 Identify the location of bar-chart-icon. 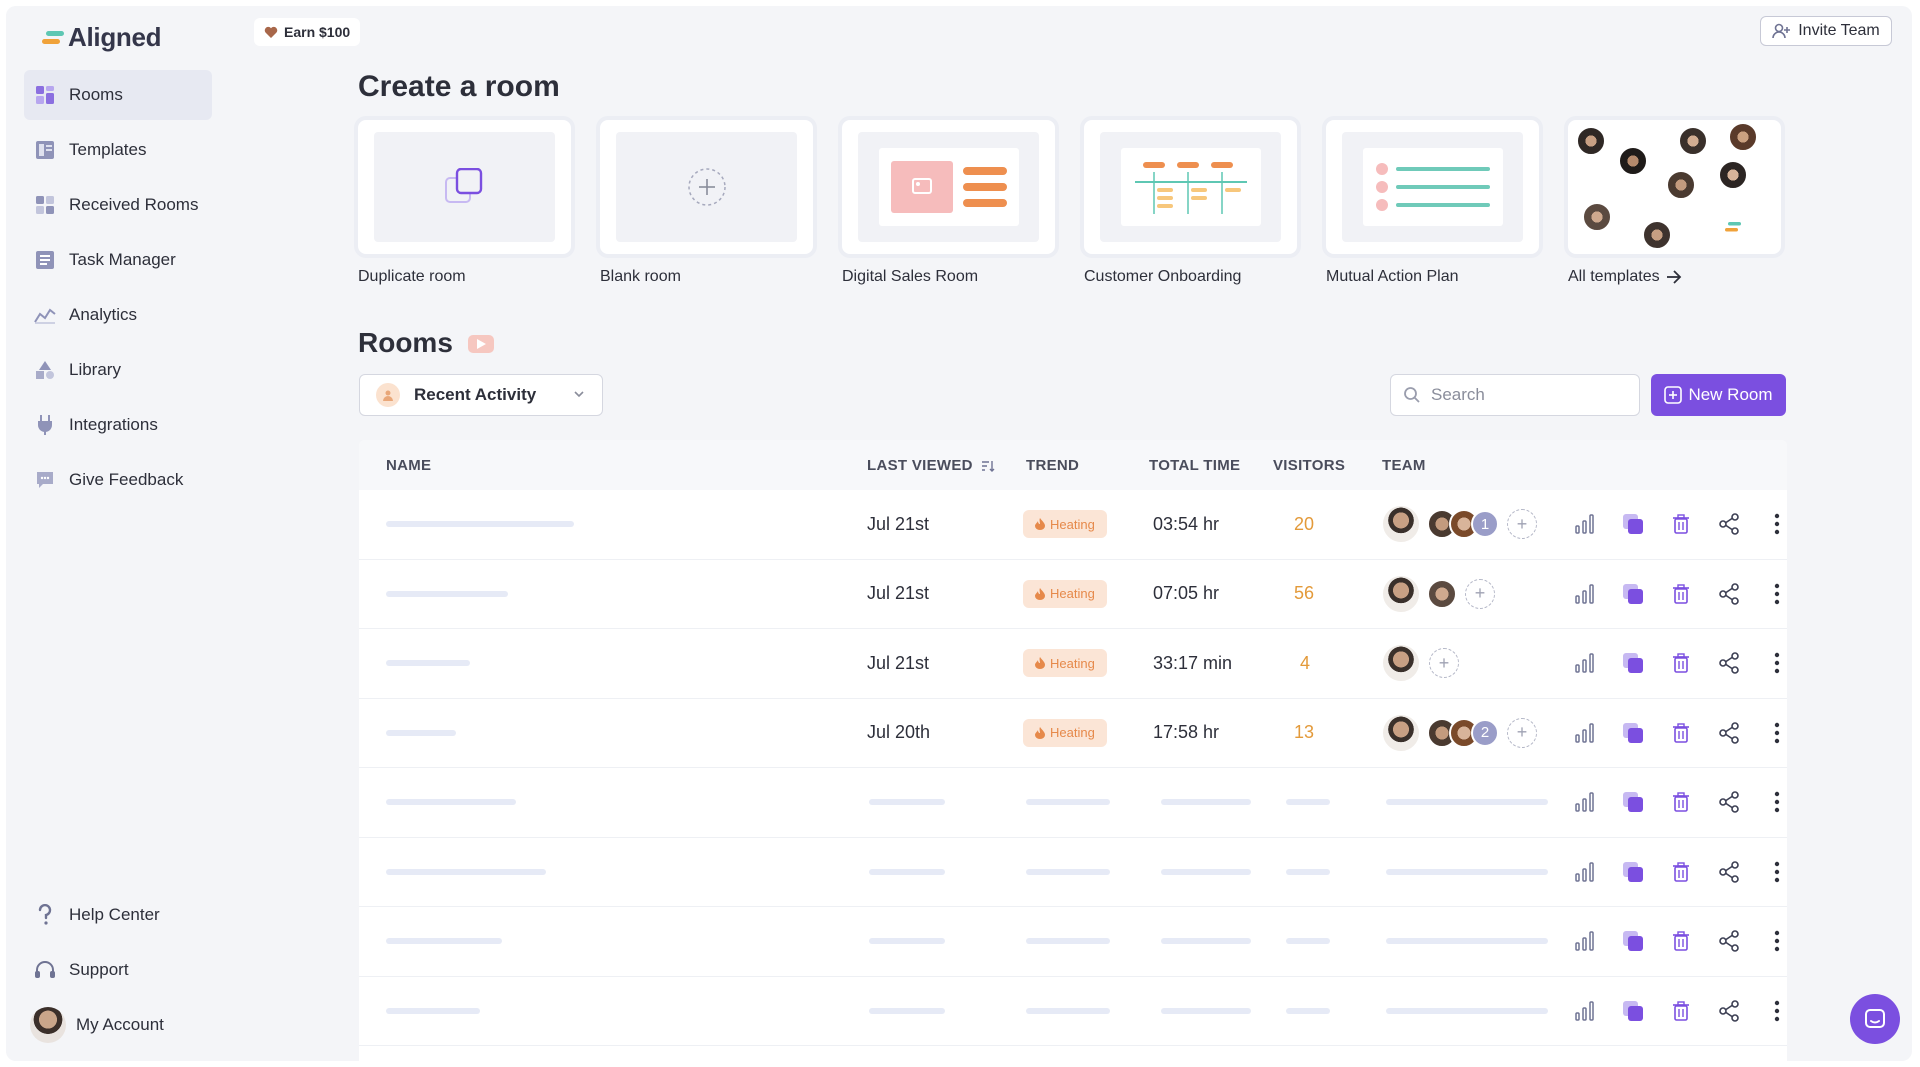
(1584, 663).